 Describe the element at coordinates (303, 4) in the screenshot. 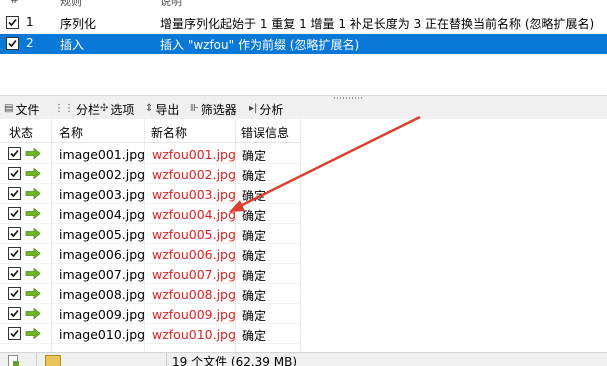

I see `rules-header: # 规则 说明` at that location.